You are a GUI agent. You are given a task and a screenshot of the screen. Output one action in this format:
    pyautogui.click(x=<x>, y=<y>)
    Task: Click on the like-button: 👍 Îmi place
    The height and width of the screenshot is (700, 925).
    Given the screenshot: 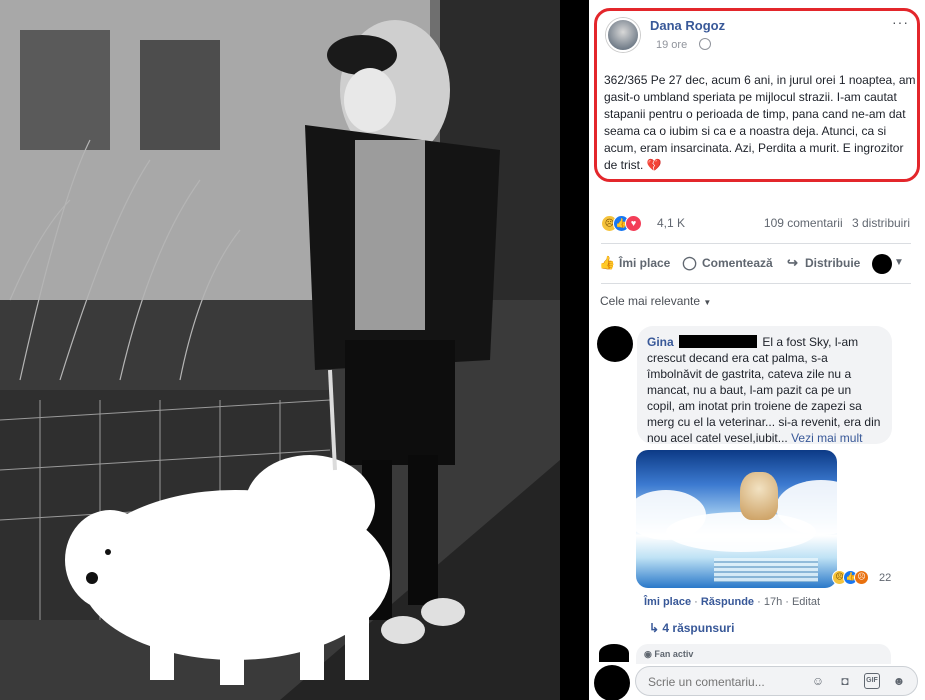 What is the action you would take?
    pyautogui.click(x=634, y=262)
    